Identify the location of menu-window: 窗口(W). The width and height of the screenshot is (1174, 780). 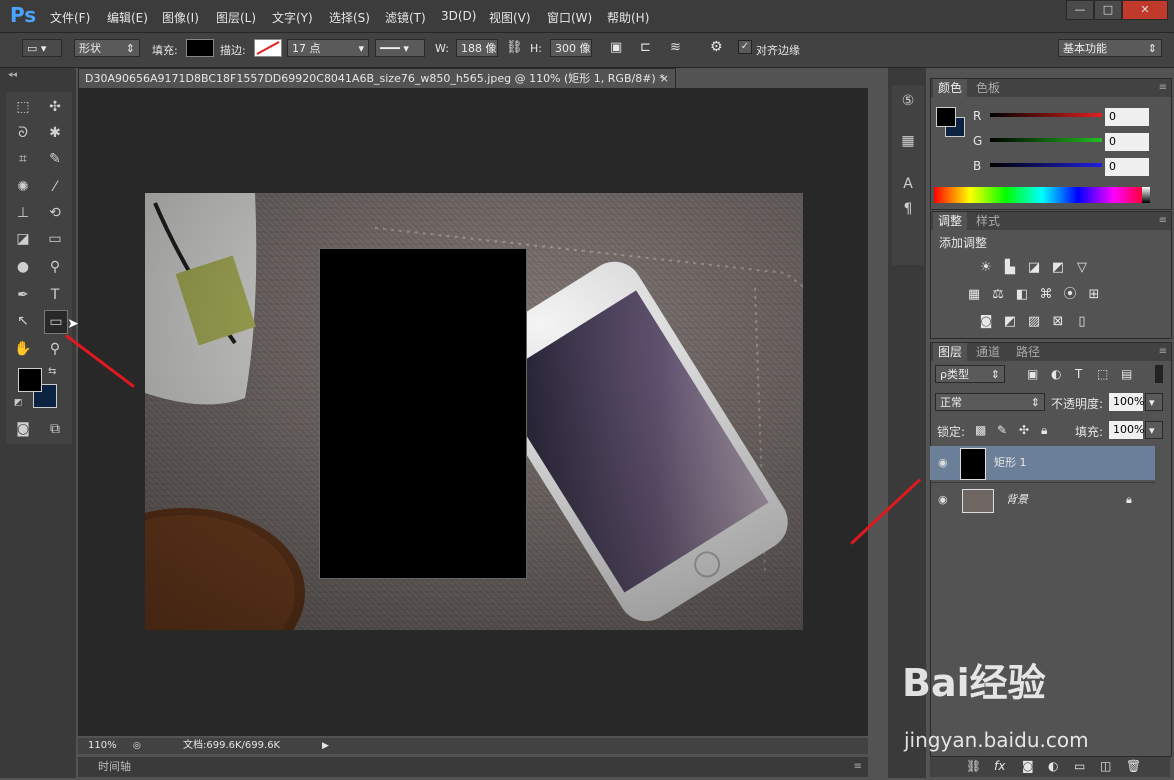
(569, 17).